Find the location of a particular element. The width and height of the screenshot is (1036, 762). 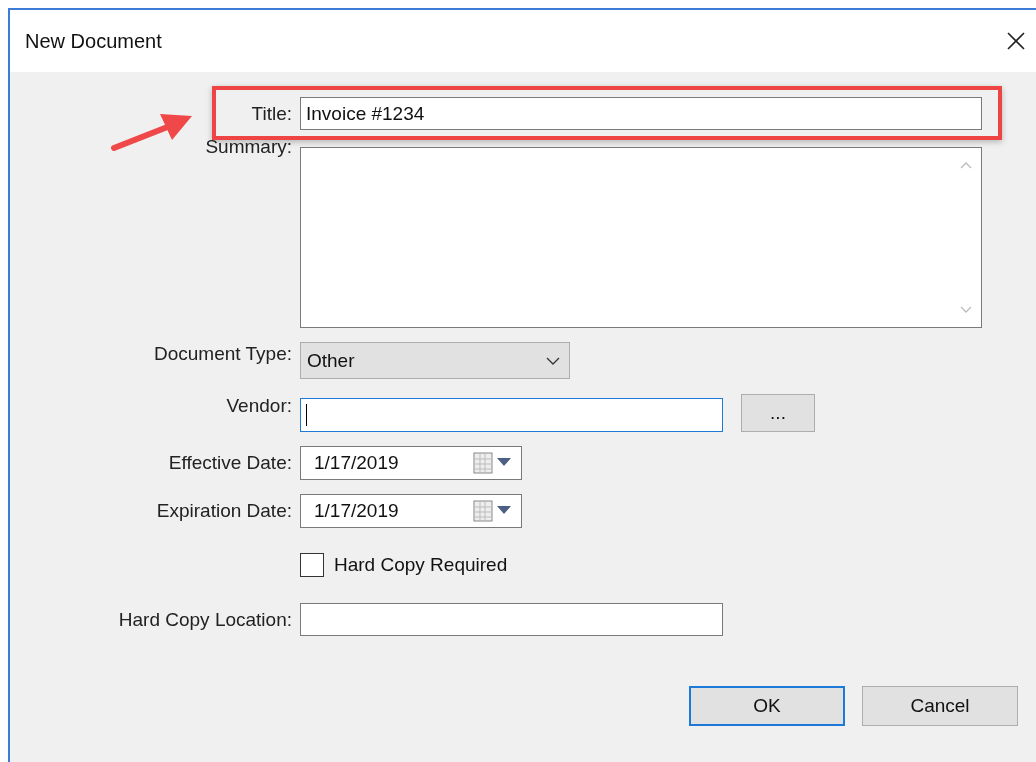

checkbox is located at coordinates (312, 565).